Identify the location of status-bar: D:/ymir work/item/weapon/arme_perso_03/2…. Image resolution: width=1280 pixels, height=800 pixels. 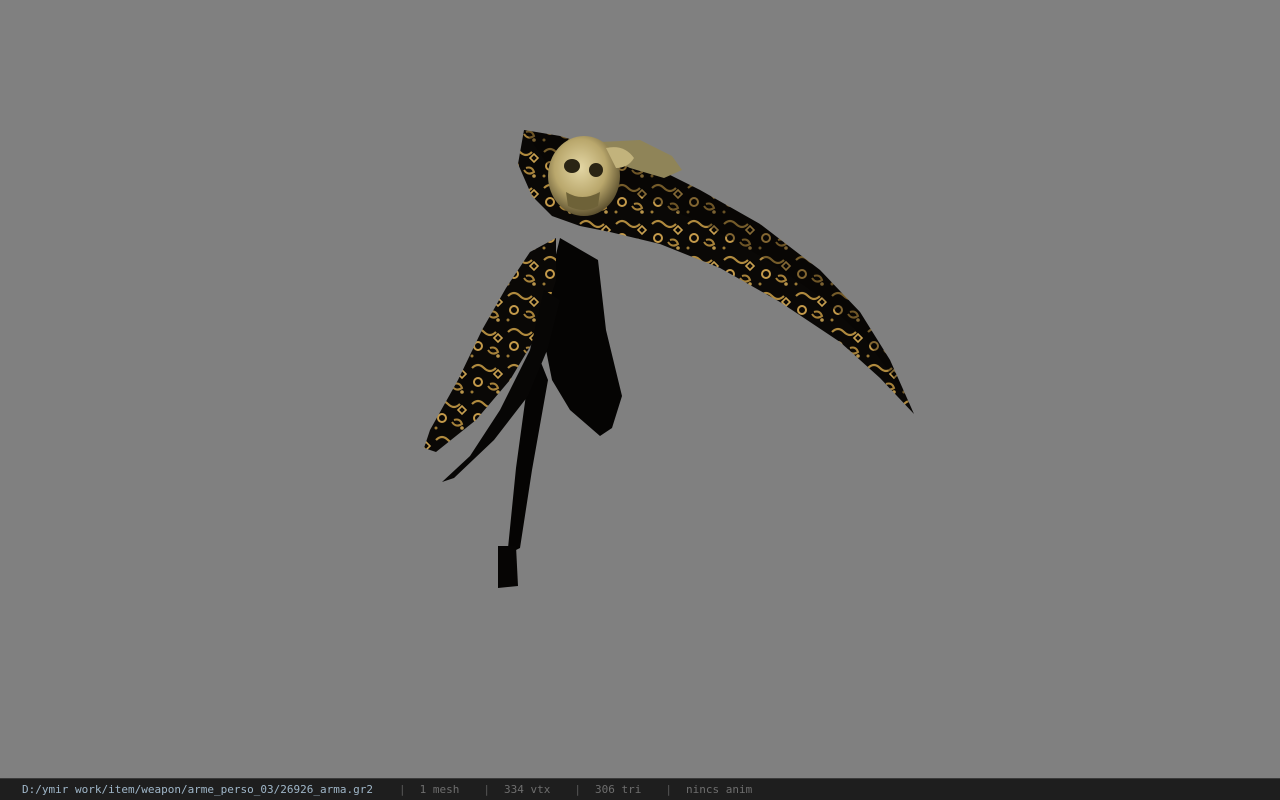
(640, 789).